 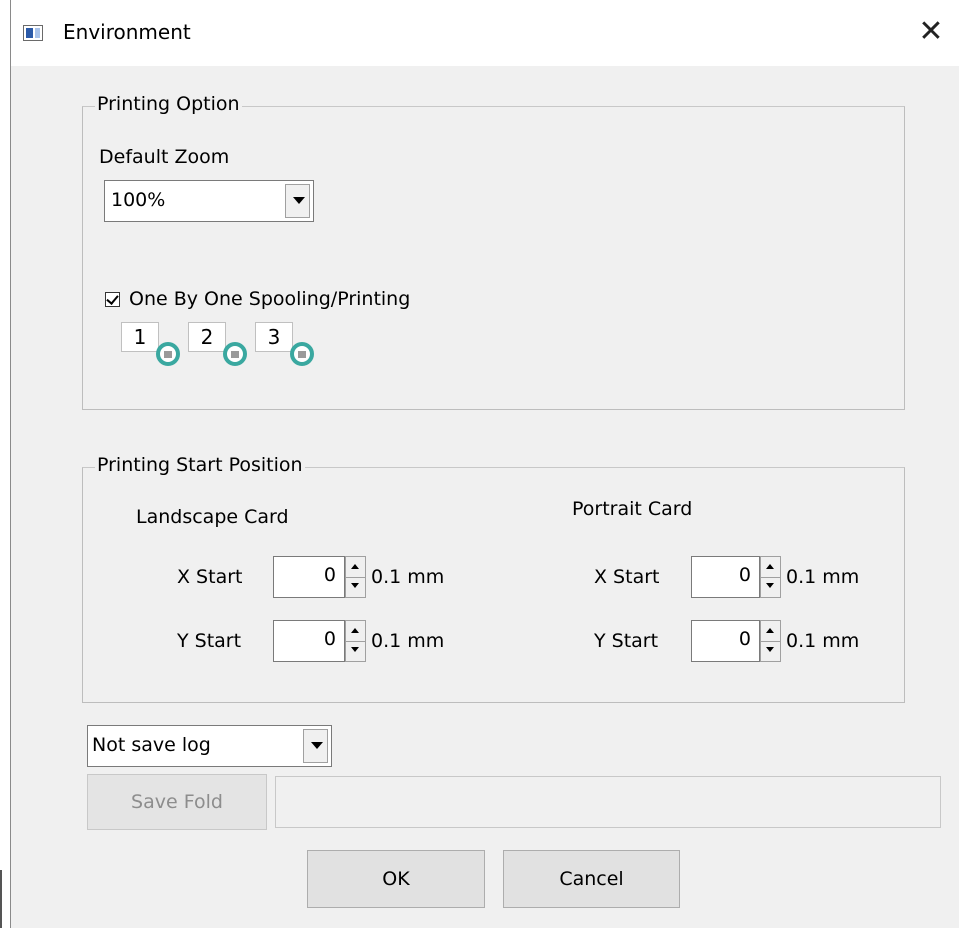 What do you see at coordinates (396, 879) in the screenshot?
I see `ok-button: OK` at bounding box center [396, 879].